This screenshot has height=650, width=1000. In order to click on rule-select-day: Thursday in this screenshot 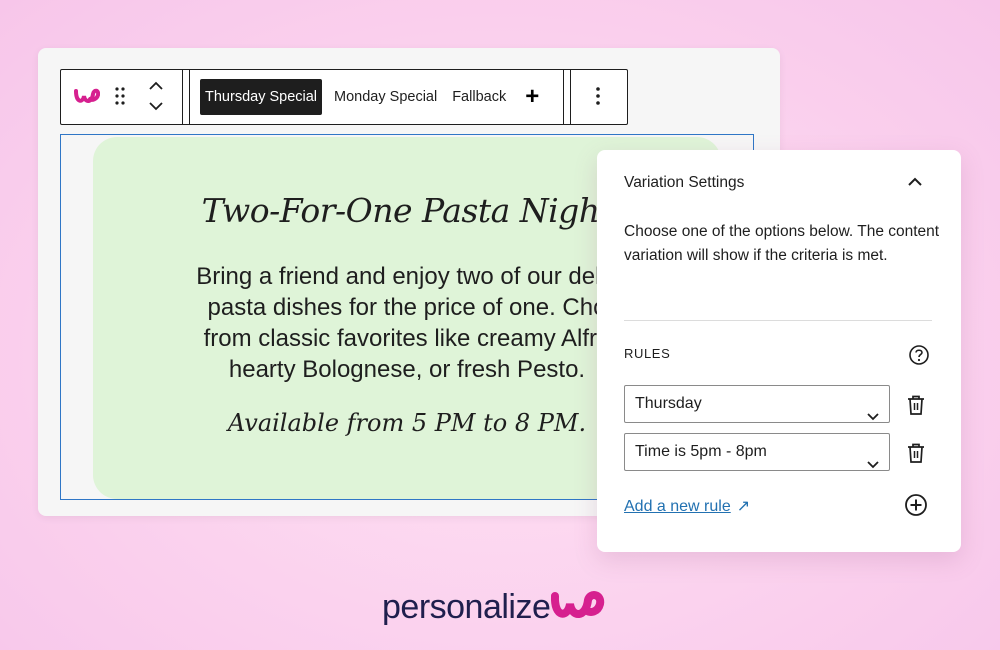, I will do `click(757, 404)`.